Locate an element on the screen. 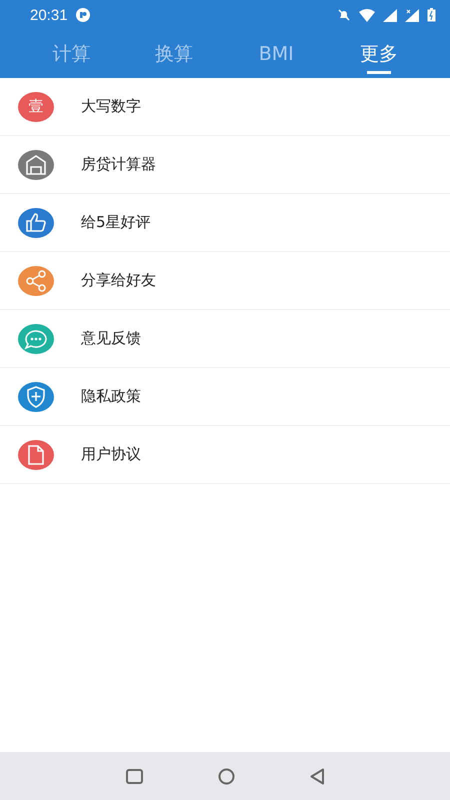 This screenshot has width=450, height=800. glyph-icon: 壹 is located at coordinates (36, 107).